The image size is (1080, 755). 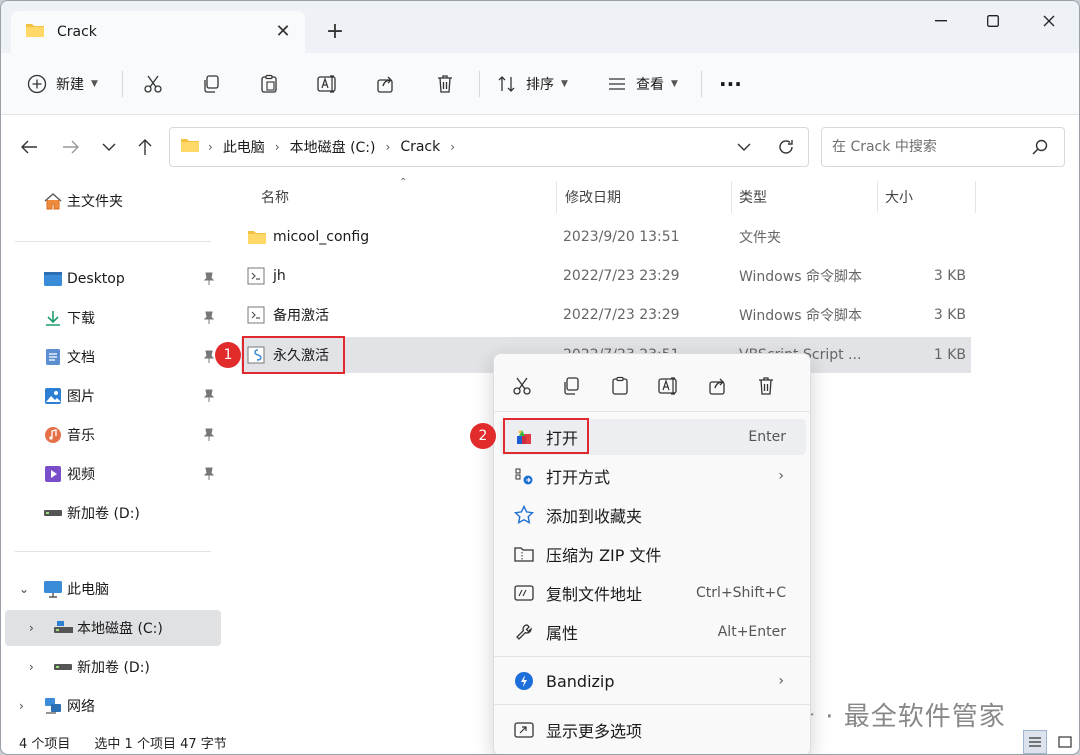 I want to click on desktop-icon, so click(x=53, y=279).